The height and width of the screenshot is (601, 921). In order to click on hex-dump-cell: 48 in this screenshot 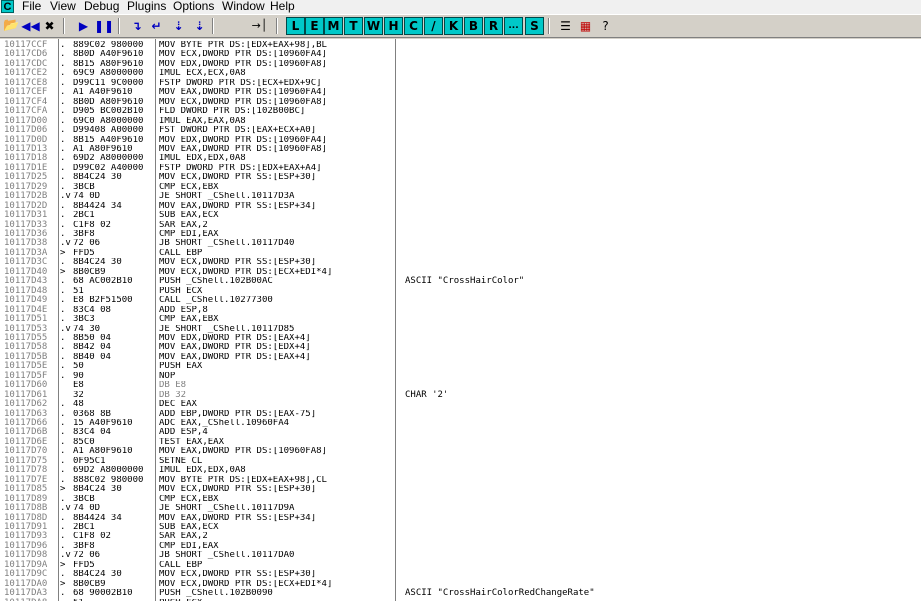, I will do `click(78, 405)`.